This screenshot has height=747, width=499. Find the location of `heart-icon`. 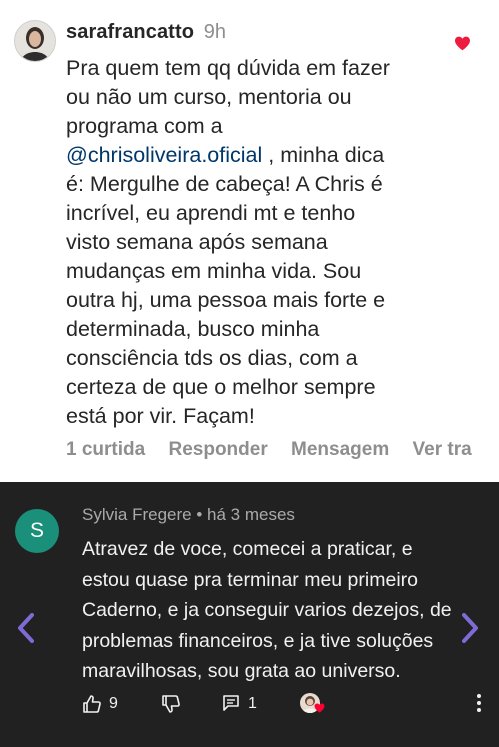

heart-icon is located at coordinates (462, 43).